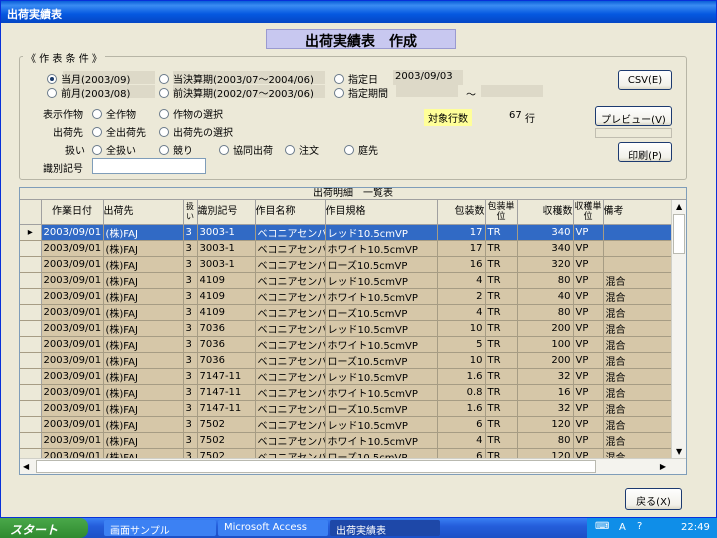 The height and width of the screenshot is (538, 717). Describe the element at coordinates (160, 528) in the screenshot. I see `task-screen-sample: 画面サンプル` at that location.